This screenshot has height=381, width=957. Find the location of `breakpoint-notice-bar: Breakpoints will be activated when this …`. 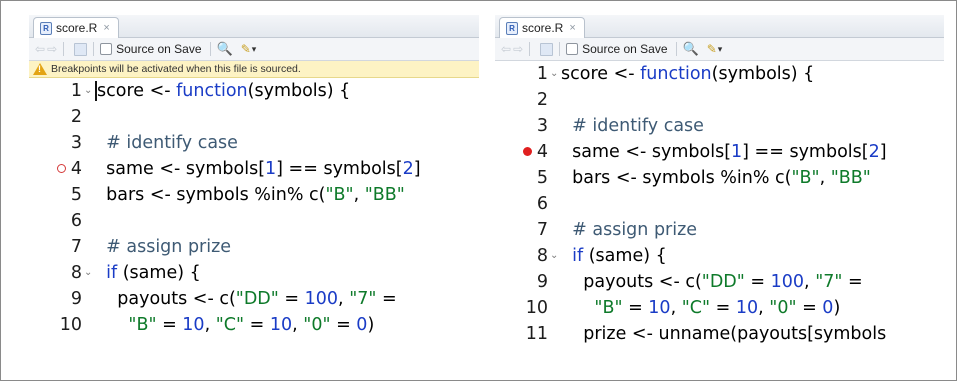

breakpoint-notice-bar: Breakpoints will be activated when this … is located at coordinates (254, 69).